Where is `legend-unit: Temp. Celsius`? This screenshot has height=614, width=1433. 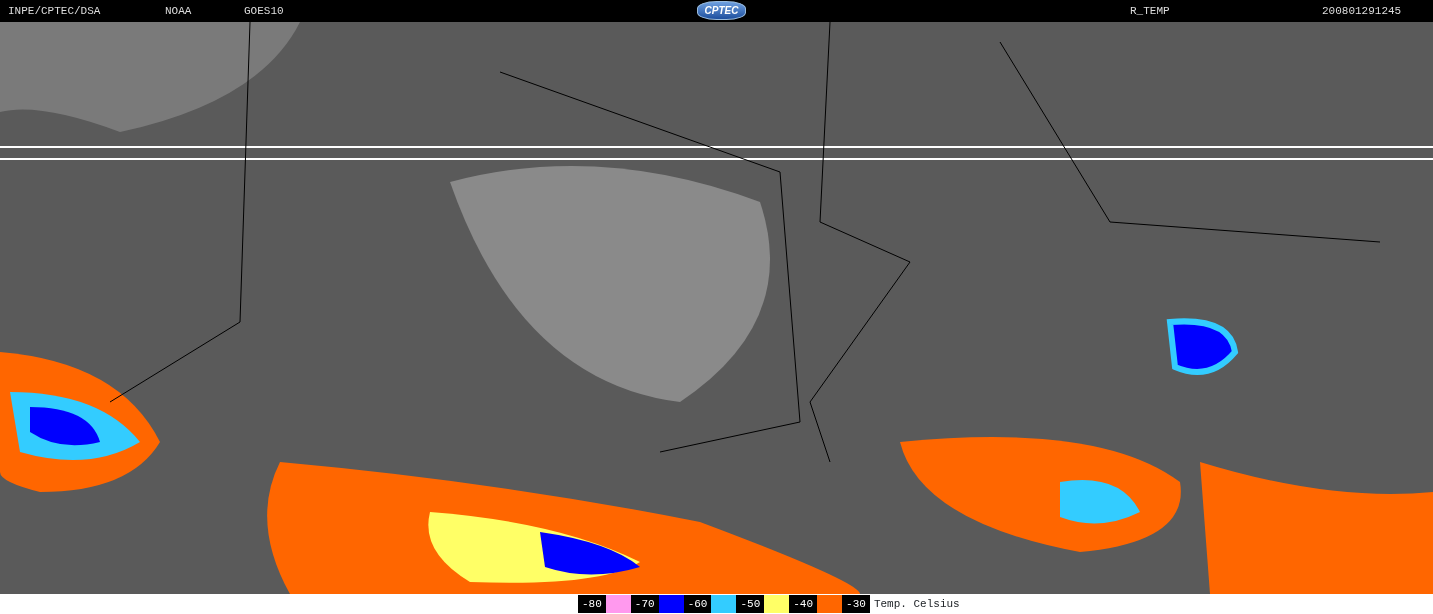
legend-unit: Temp. Celsius is located at coordinates (916, 604).